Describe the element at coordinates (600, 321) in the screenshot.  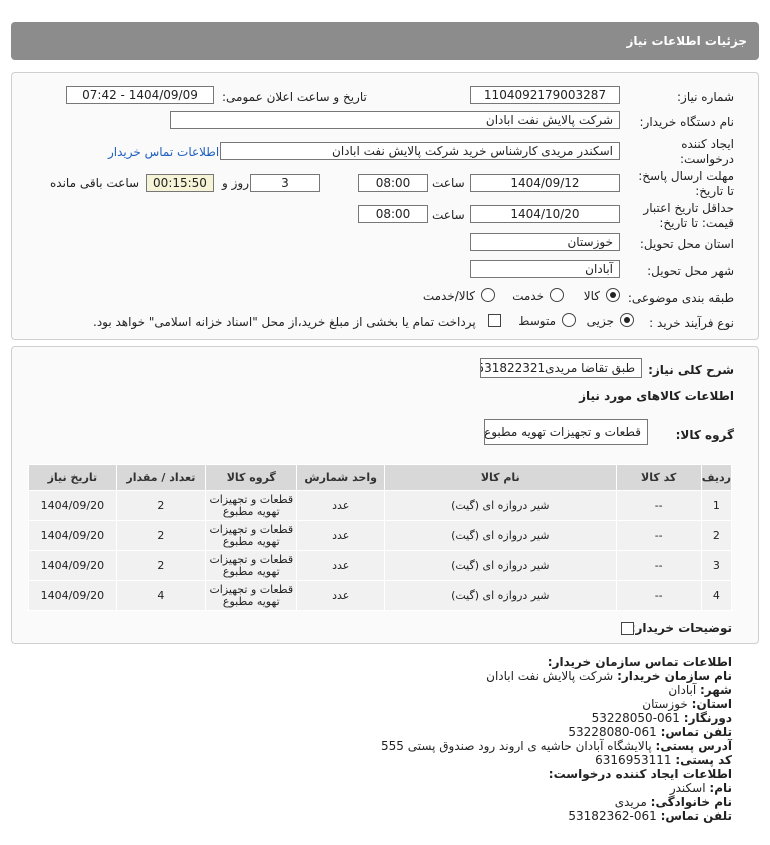
I see `process-option-minor-label: جزیی` at that location.